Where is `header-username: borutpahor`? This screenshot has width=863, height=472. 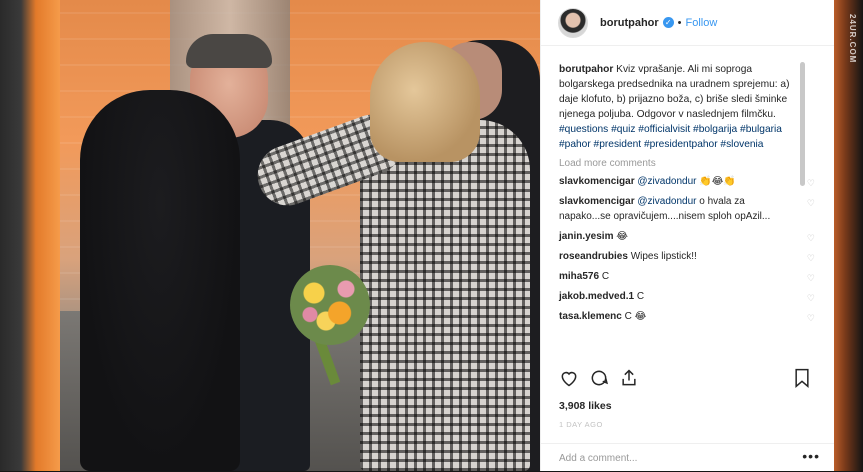 header-username: borutpahor is located at coordinates (629, 23).